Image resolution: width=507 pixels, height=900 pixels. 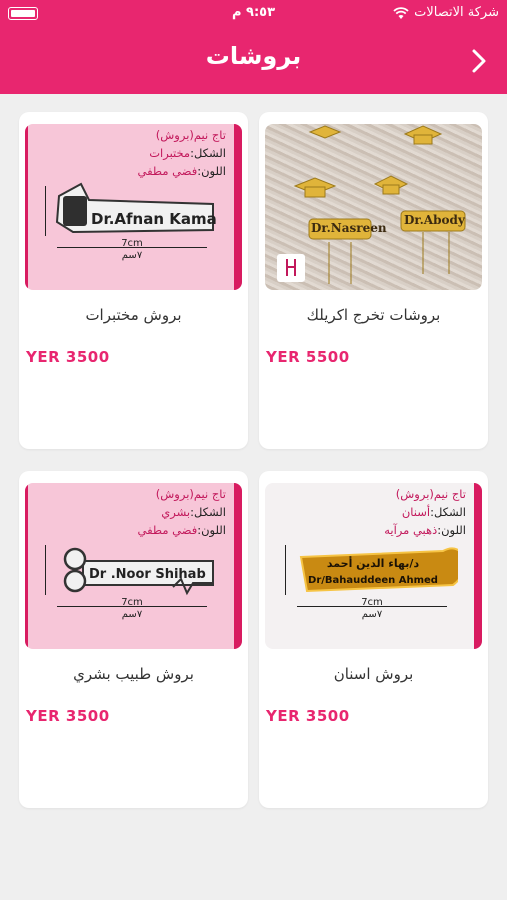 I want to click on status-bar: شركة الاتصالات ٩:٥٣ م, so click(x=253, y=14).